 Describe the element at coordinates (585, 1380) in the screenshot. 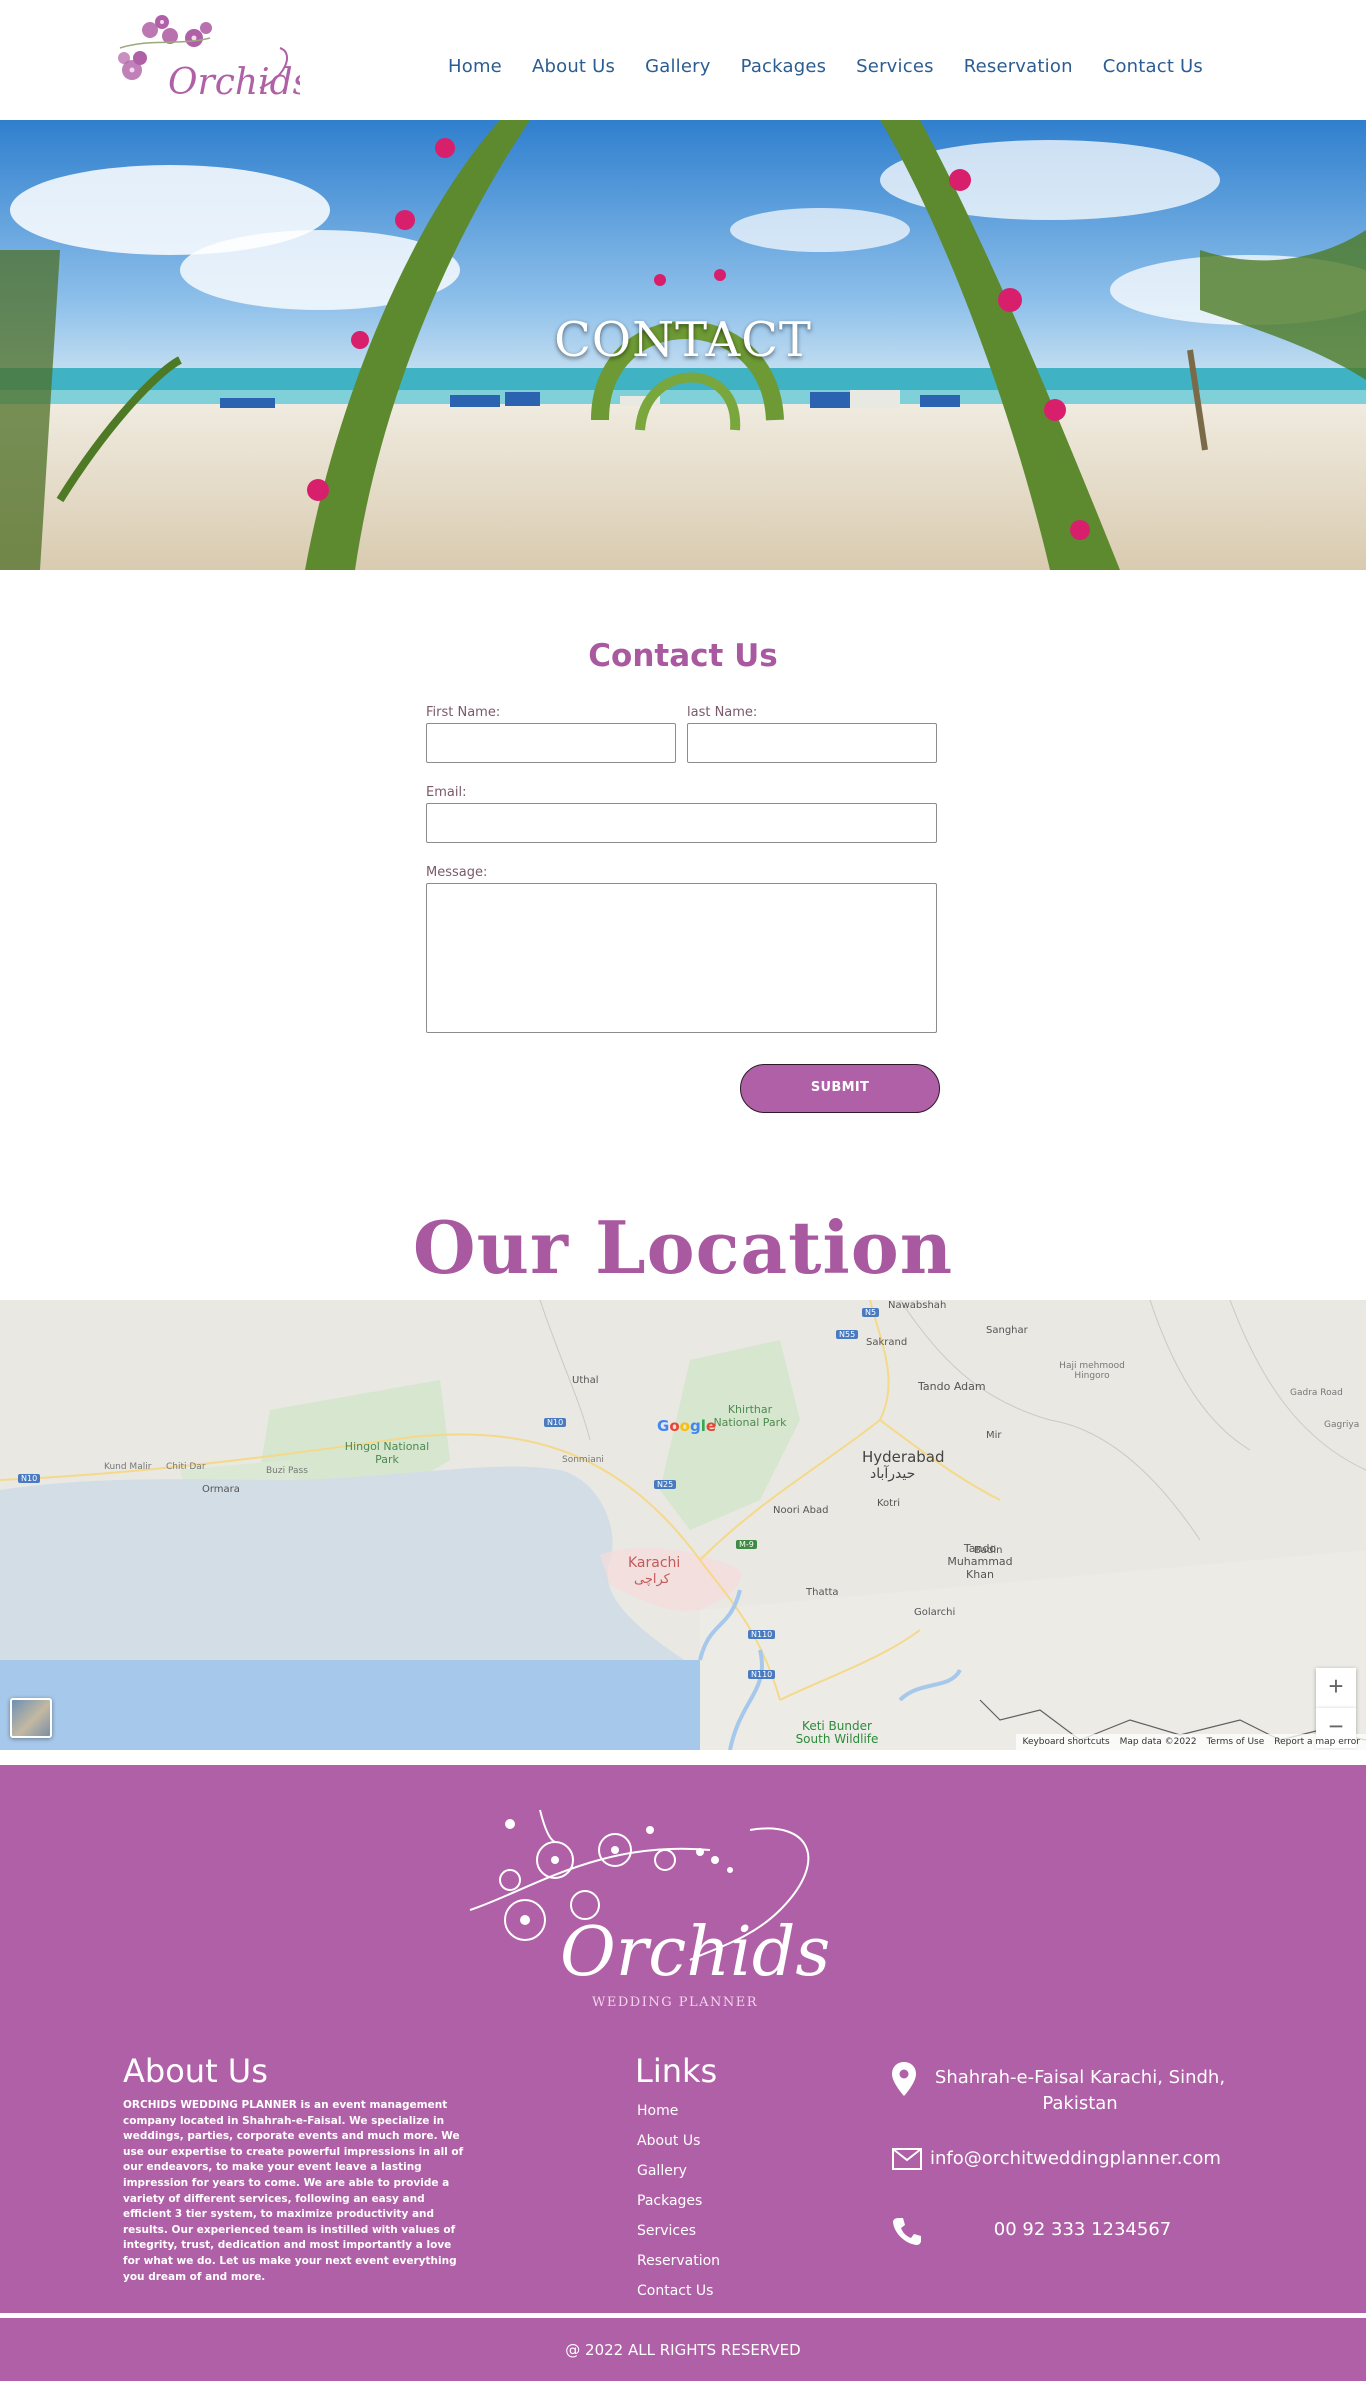

I see `map-label-uthal: Uthal` at that location.